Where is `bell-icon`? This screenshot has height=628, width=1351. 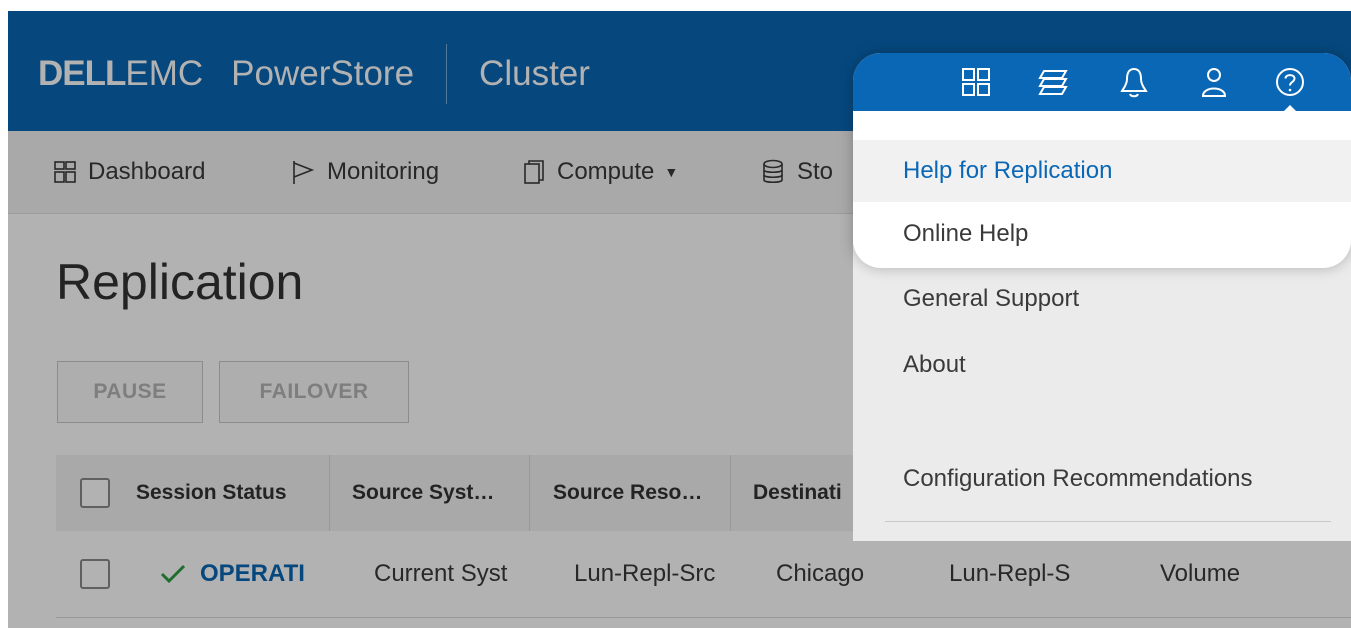 bell-icon is located at coordinates (1134, 82).